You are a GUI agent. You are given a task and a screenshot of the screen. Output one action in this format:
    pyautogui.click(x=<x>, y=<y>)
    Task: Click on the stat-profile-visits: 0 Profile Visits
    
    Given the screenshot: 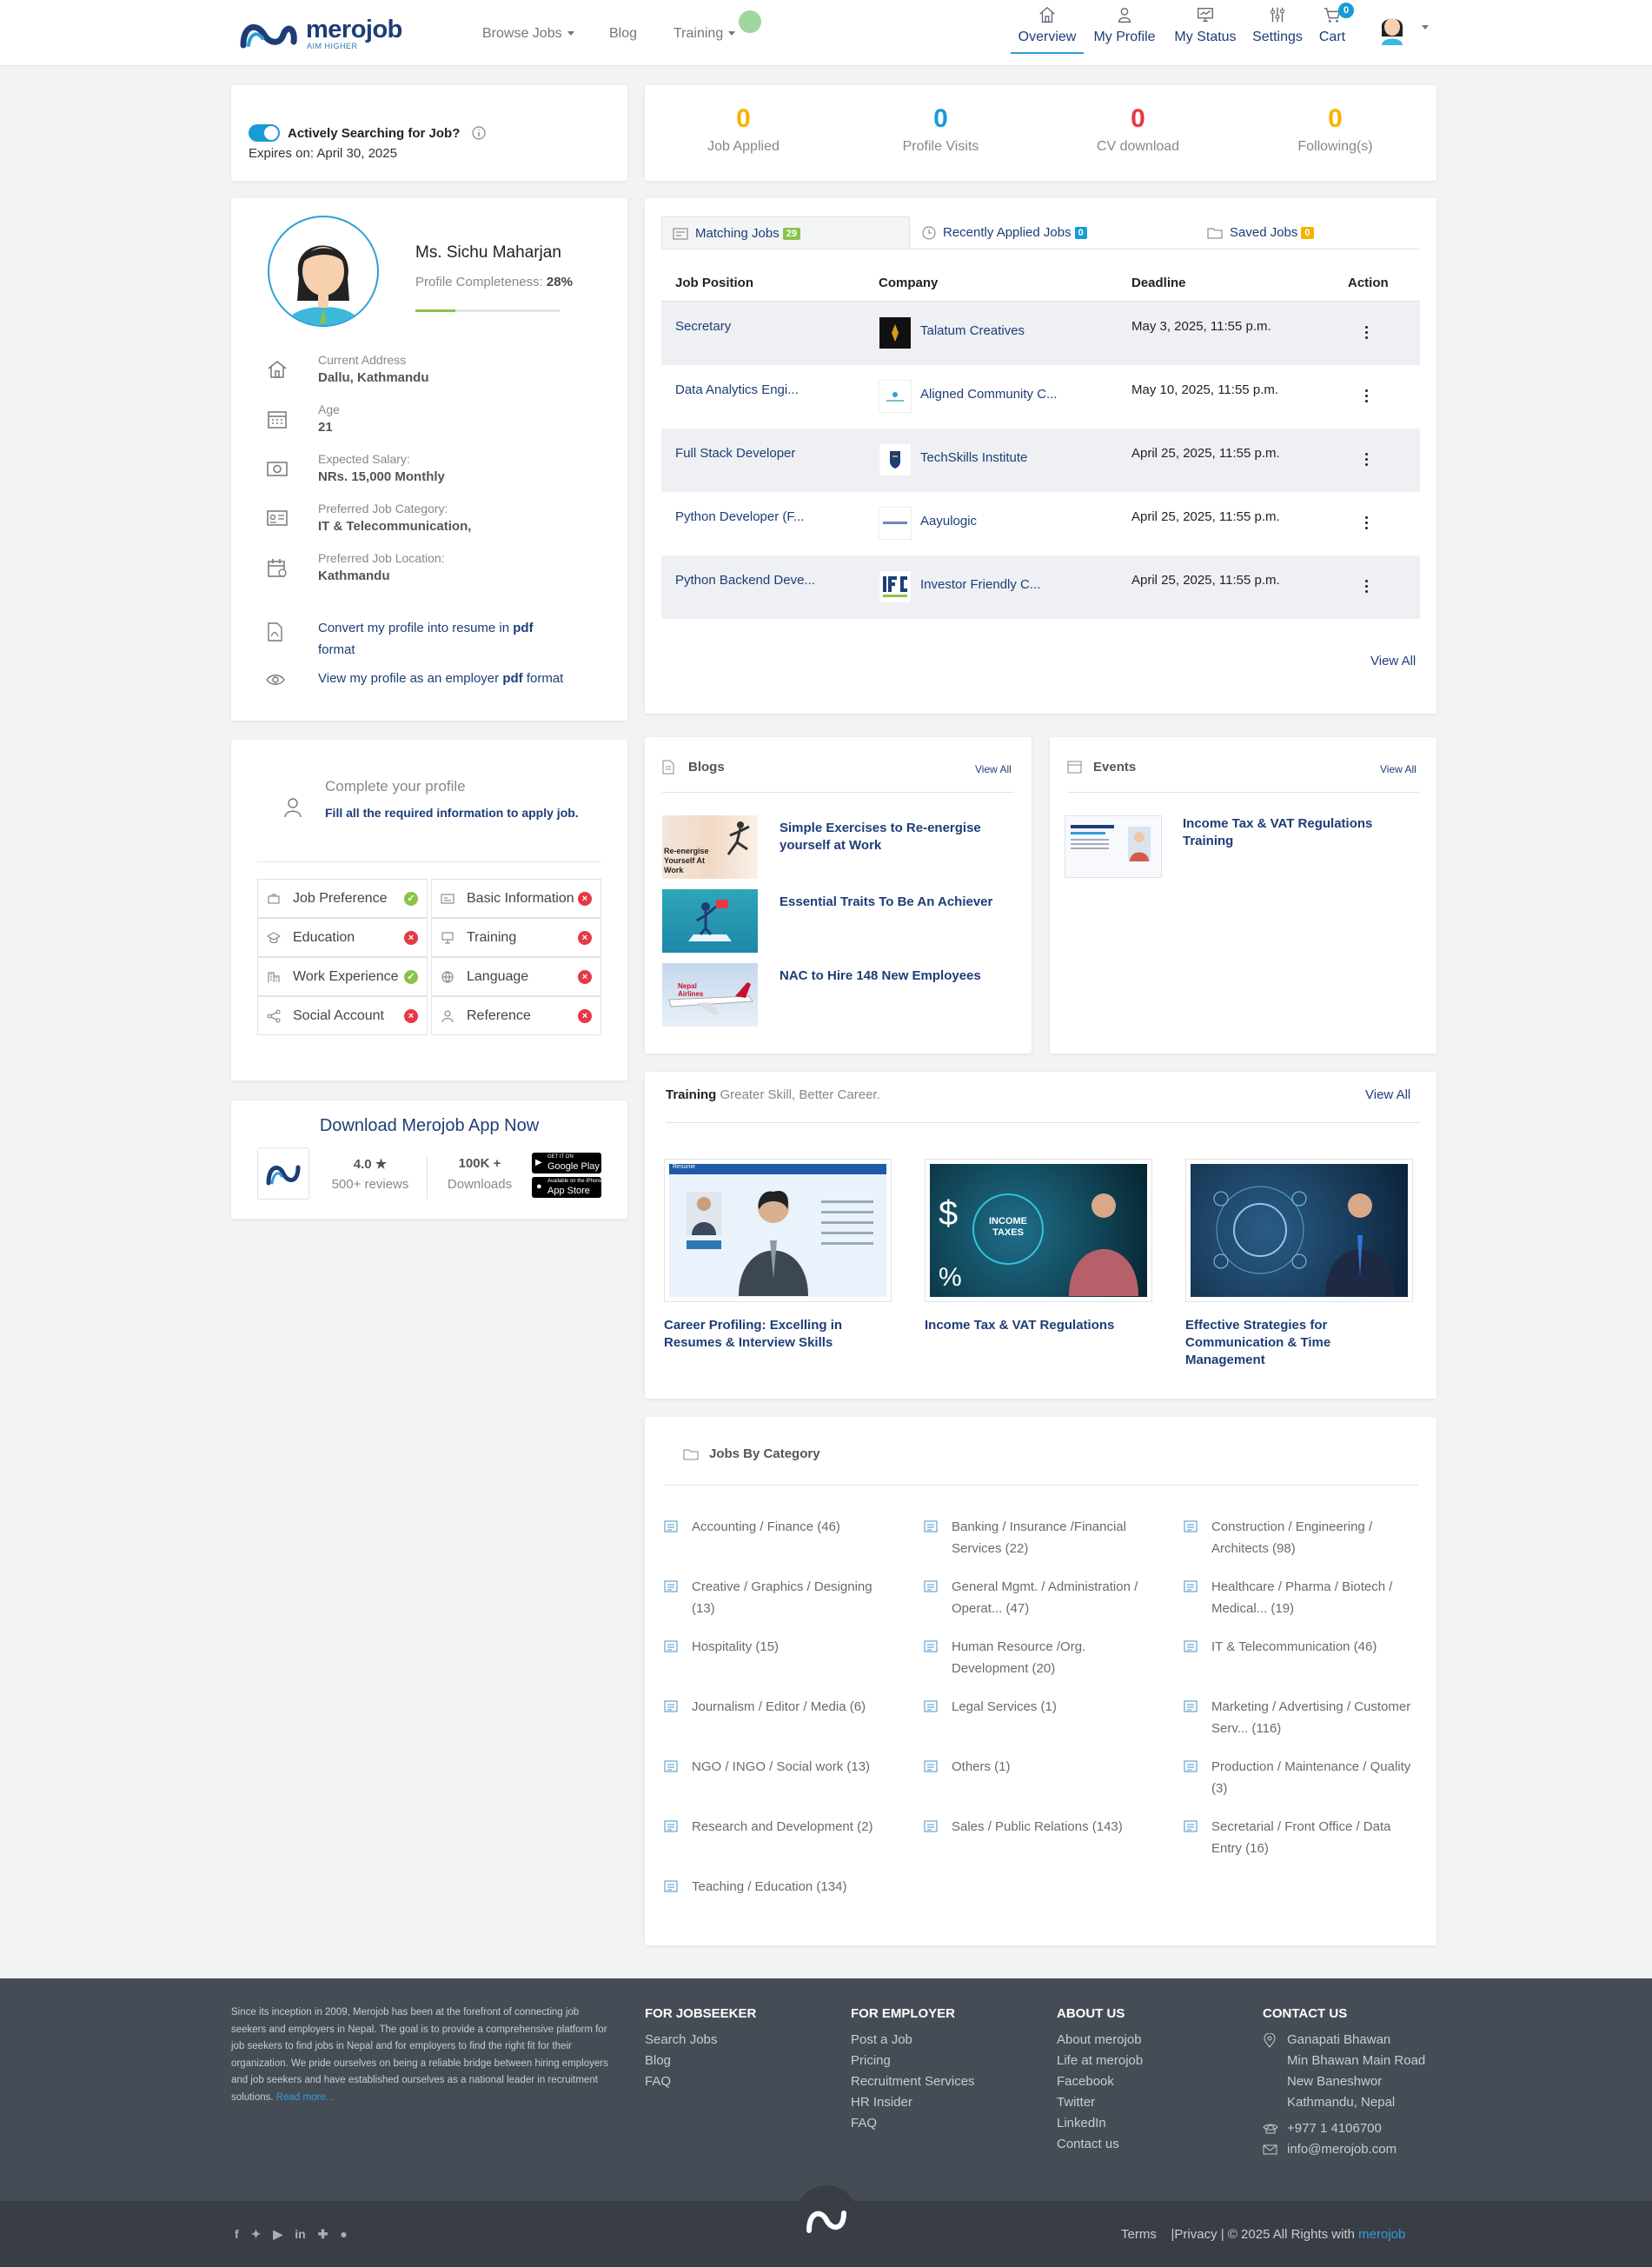 What is the action you would take?
    pyautogui.click(x=940, y=120)
    